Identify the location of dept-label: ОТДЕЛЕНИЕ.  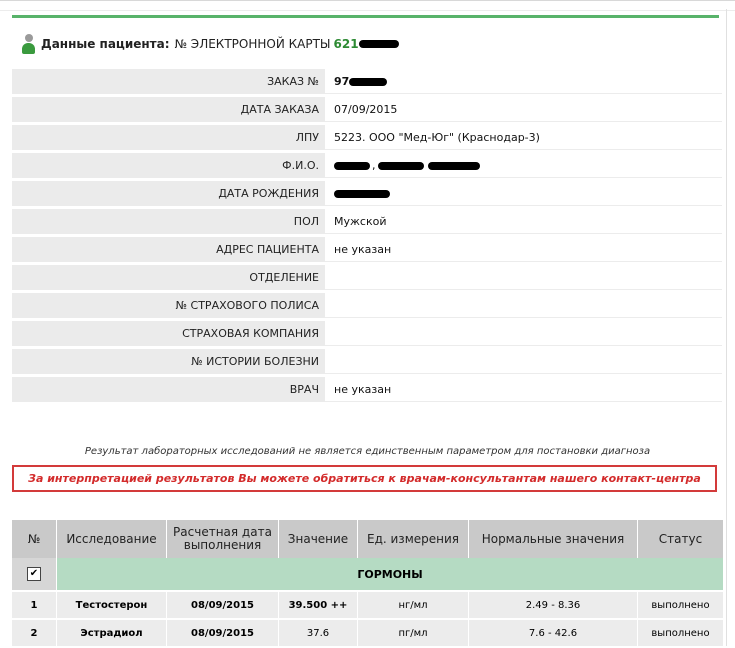
(168, 277).